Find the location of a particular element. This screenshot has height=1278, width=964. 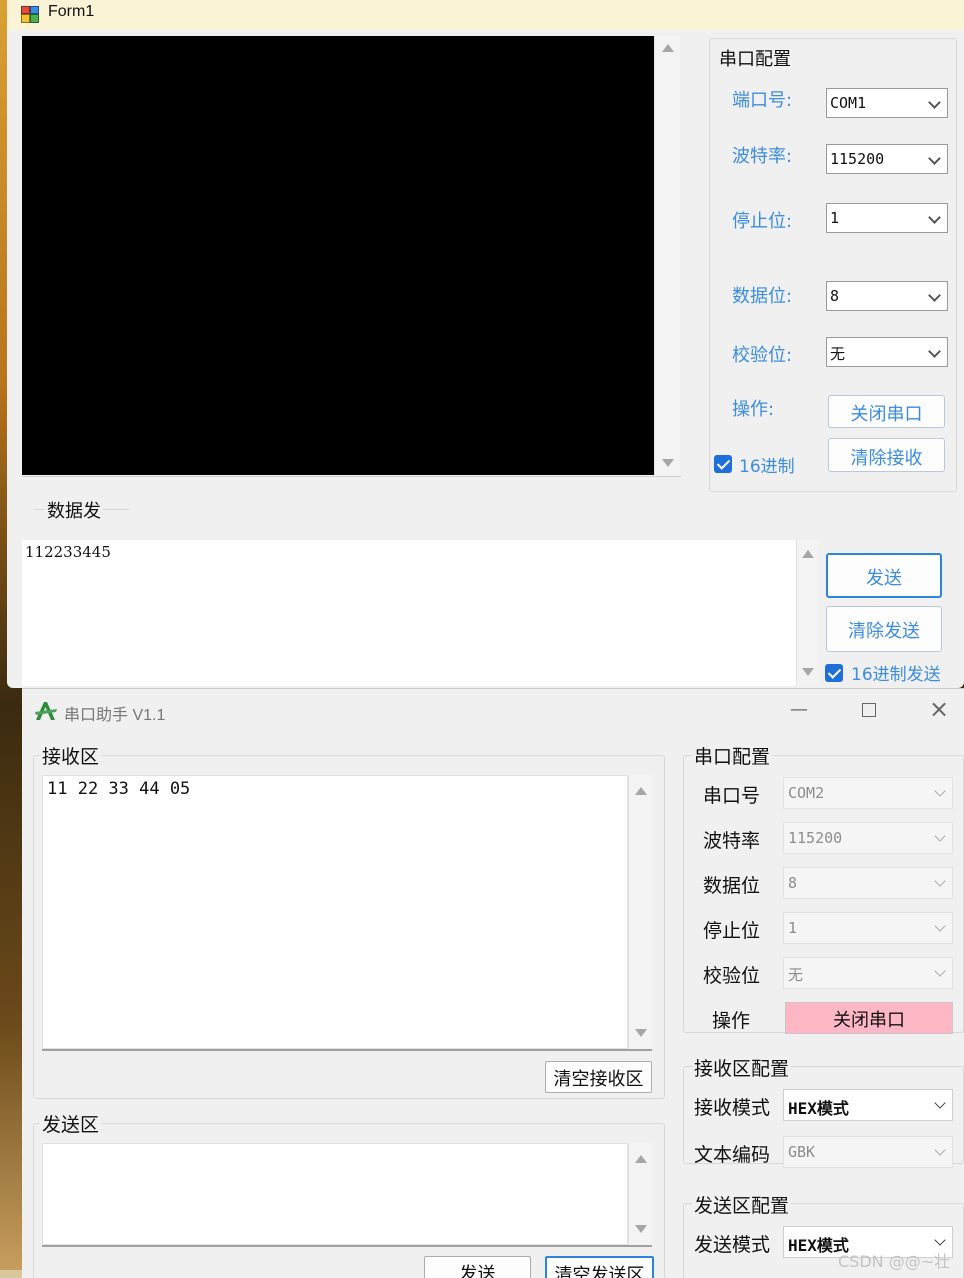

receive-mode-combo: HEX模式 is located at coordinates (868, 1105).